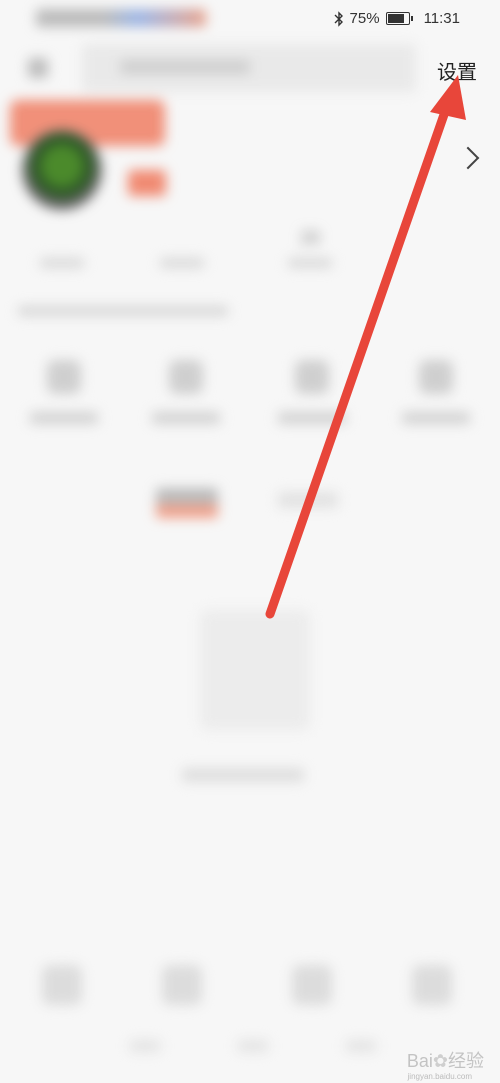 This screenshot has width=500, height=1083. Describe the element at coordinates (419, 1061) in the screenshot. I see `watermark-brand: Bai` at that location.